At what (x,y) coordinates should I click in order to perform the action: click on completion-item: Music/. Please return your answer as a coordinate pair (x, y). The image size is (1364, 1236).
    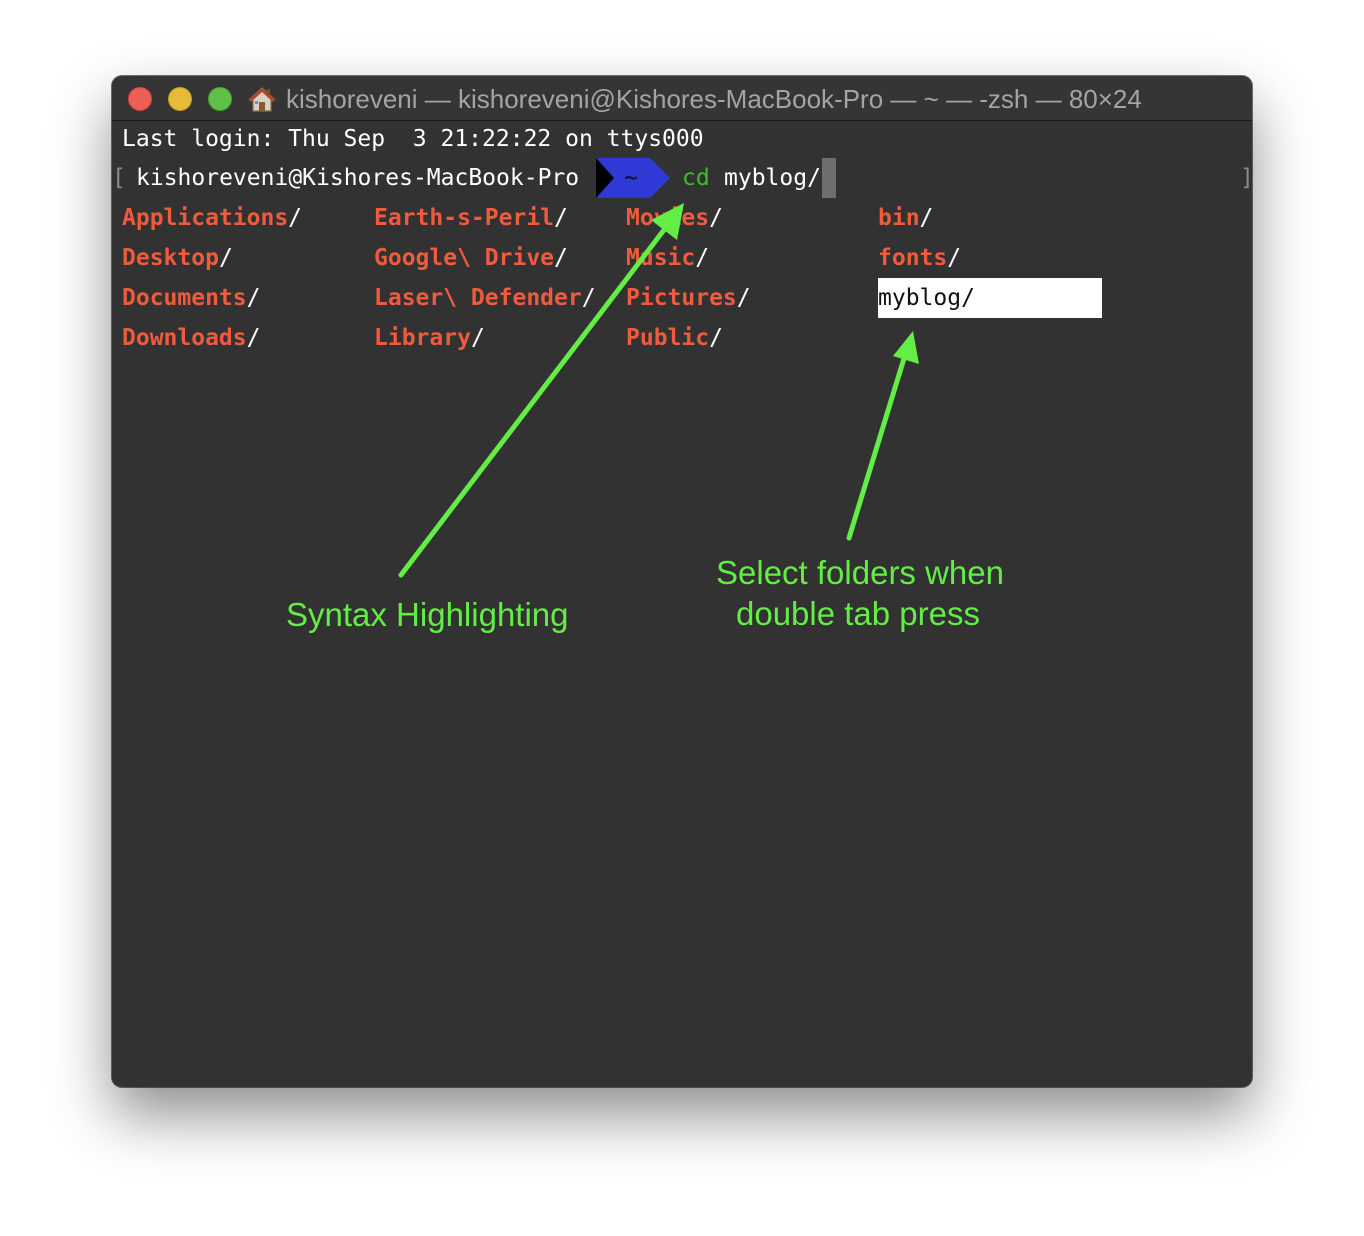
    Looking at the image, I should click on (667, 258).